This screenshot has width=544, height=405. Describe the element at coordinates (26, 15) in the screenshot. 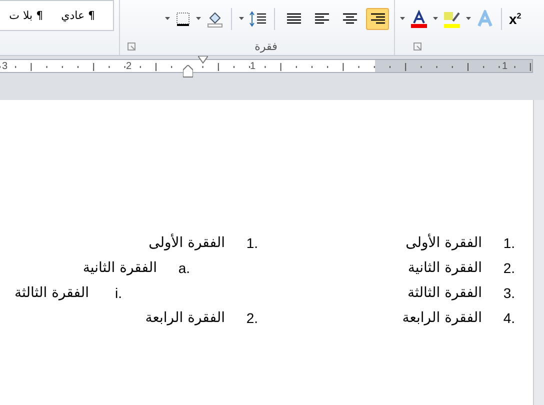

I see `style-item: ¶ بلا ت` at that location.